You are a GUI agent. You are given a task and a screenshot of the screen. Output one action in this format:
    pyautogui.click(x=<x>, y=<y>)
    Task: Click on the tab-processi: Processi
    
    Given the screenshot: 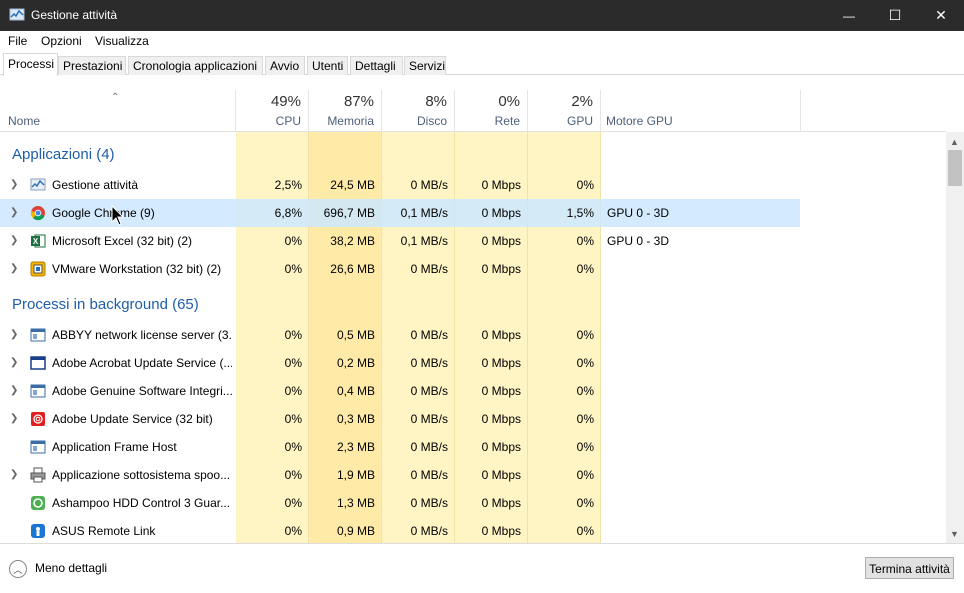 What is the action you would take?
    pyautogui.click(x=30, y=64)
    